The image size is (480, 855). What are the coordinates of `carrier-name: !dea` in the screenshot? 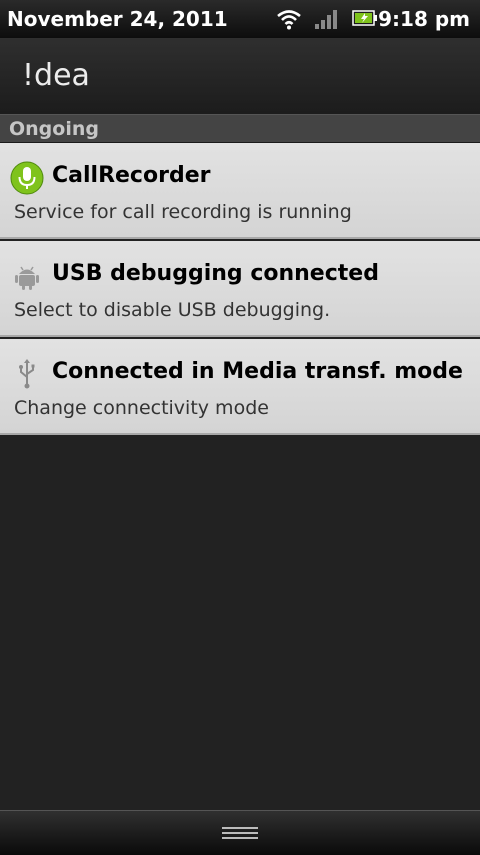 It's located at (56, 75).